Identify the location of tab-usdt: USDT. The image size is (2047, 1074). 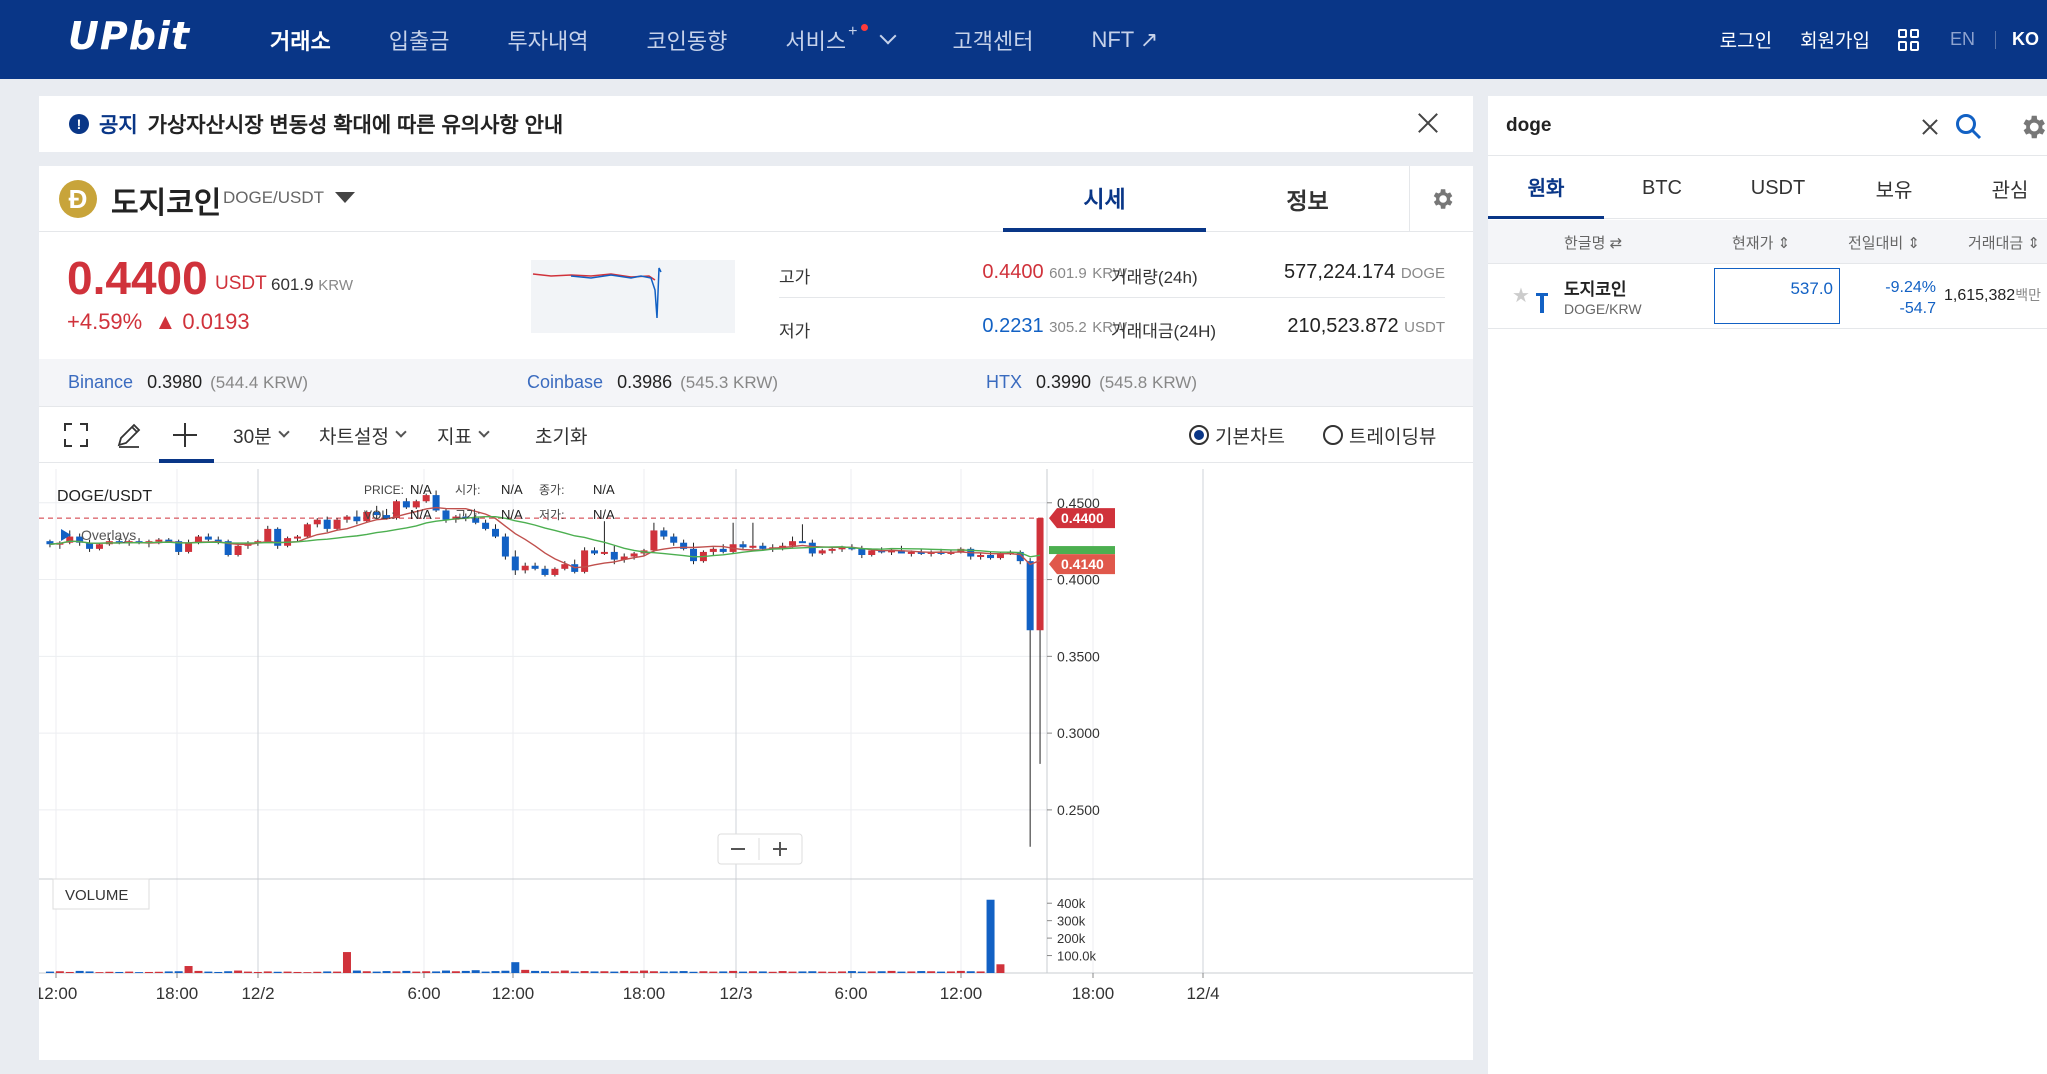
(1778, 188).